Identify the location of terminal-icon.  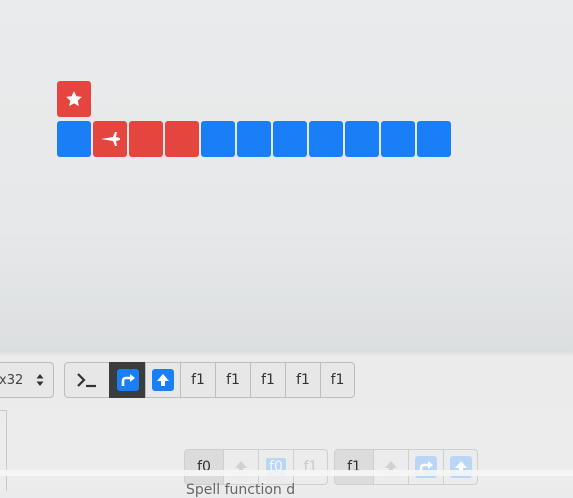
(86, 380).